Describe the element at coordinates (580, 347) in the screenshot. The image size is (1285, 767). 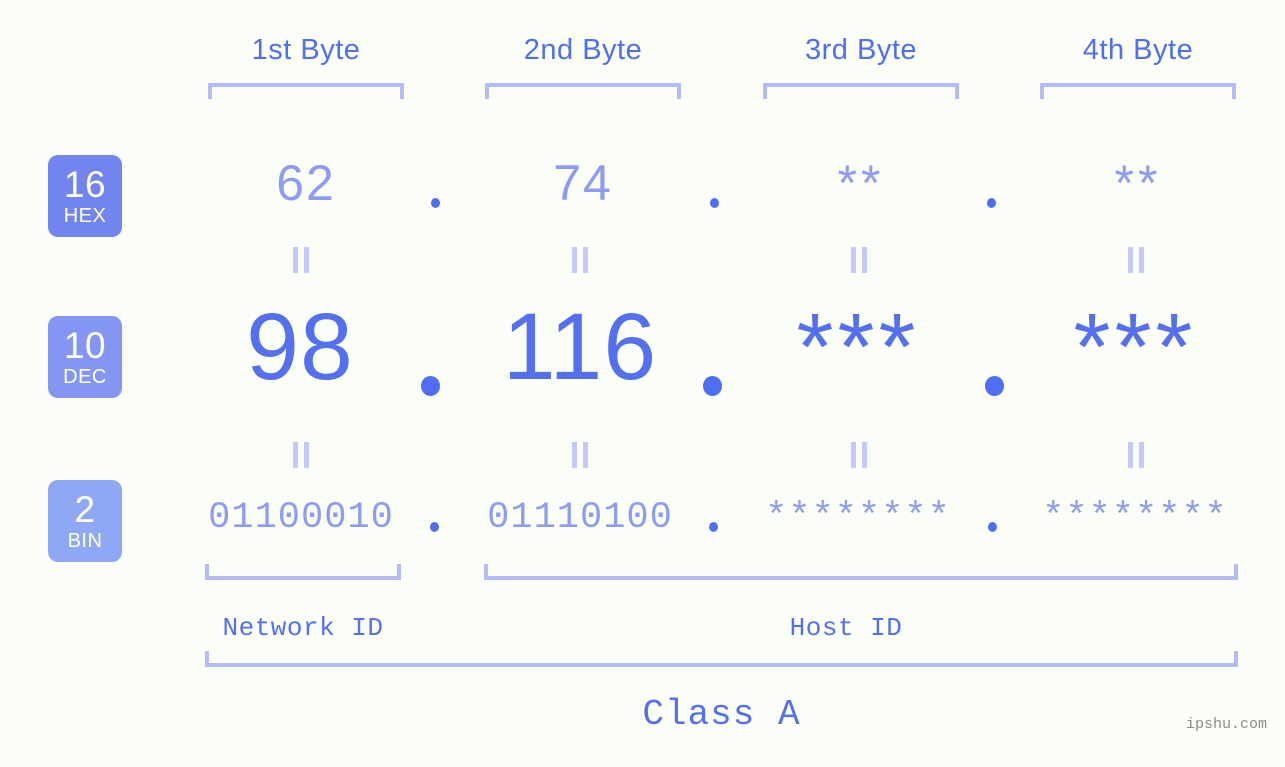
I see `dec-value-byte-2: 116` at that location.